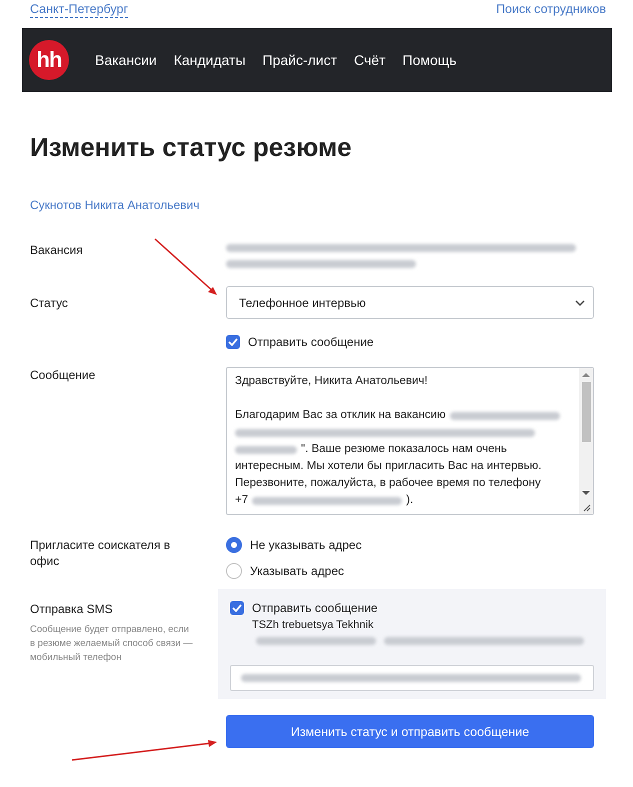 This screenshot has height=787, width=633. Describe the element at coordinates (72, 609) in the screenshot. I see `field-label: Отправка SMS` at that location.